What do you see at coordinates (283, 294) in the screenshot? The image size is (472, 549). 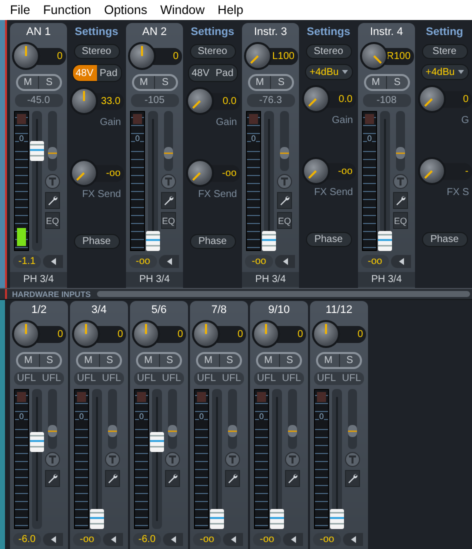 I see `scrollbar` at bounding box center [283, 294].